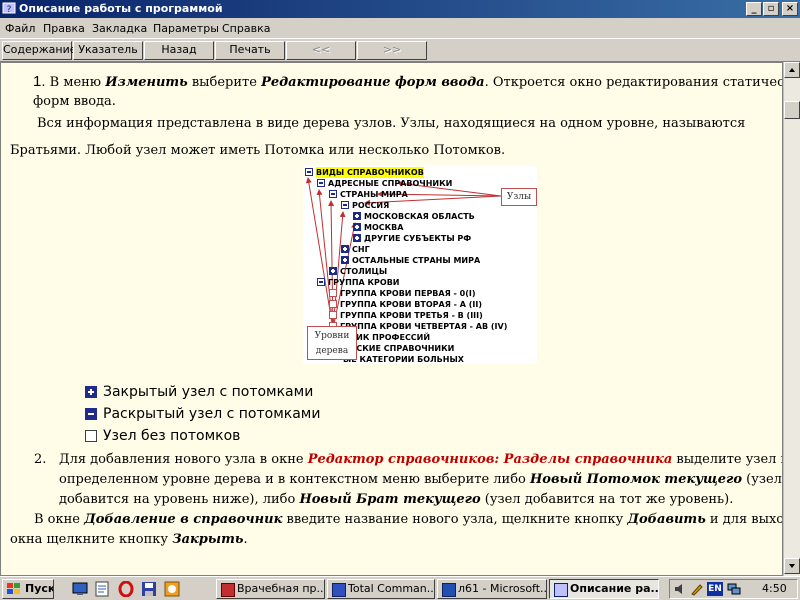 The width and height of the screenshot is (800, 600). I want to click on clock: 4:50, so click(774, 588).